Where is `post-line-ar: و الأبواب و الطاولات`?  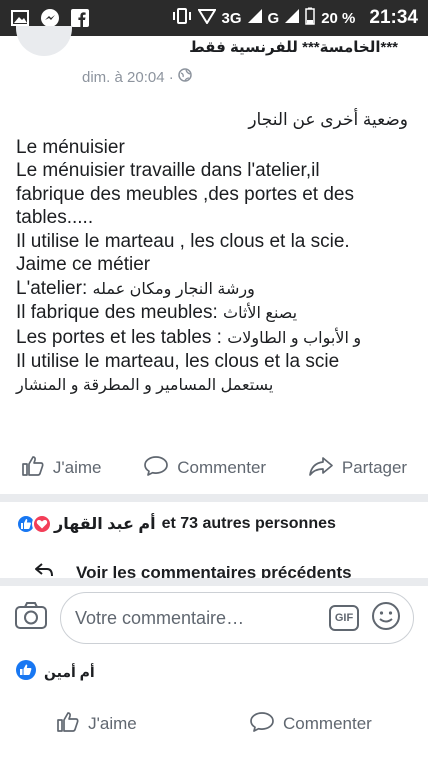
post-line-ar: و الأبواب و الطاولات is located at coordinates (294, 338).